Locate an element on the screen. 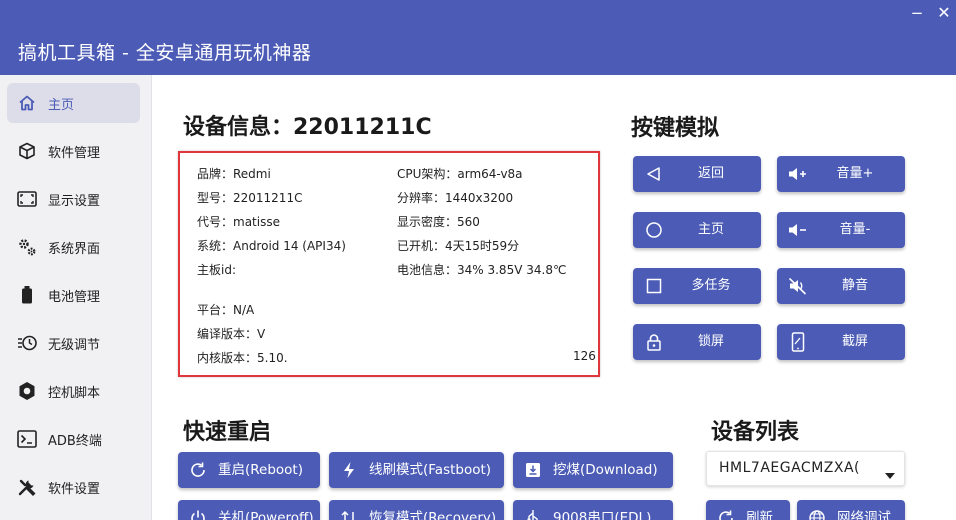  sidebar-item-label: 控机脚本 is located at coordinates (74, 393).